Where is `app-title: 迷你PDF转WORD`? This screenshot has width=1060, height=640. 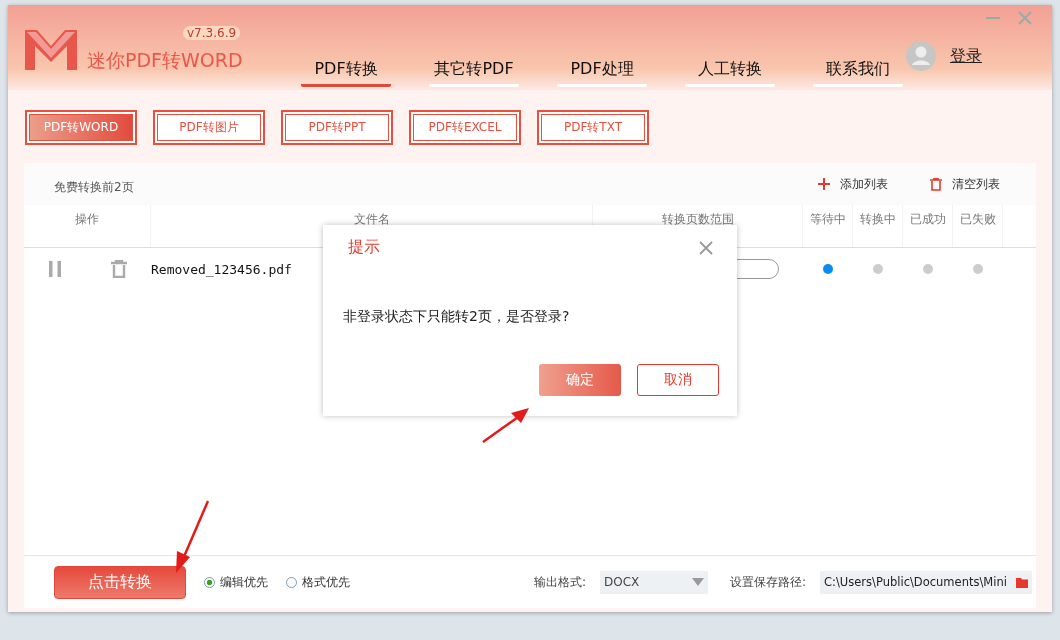
app-title: 迷你PDF转WORD is located at coordinates (165, 60).